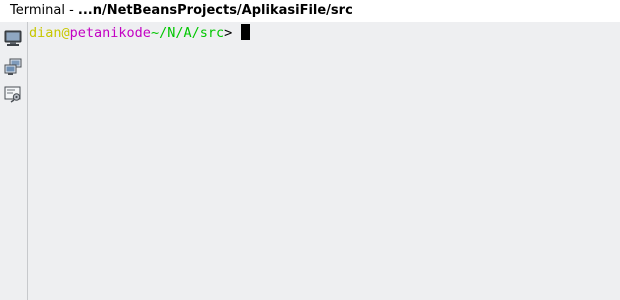  I want to click on terminal-options-button, so click(13, 94).